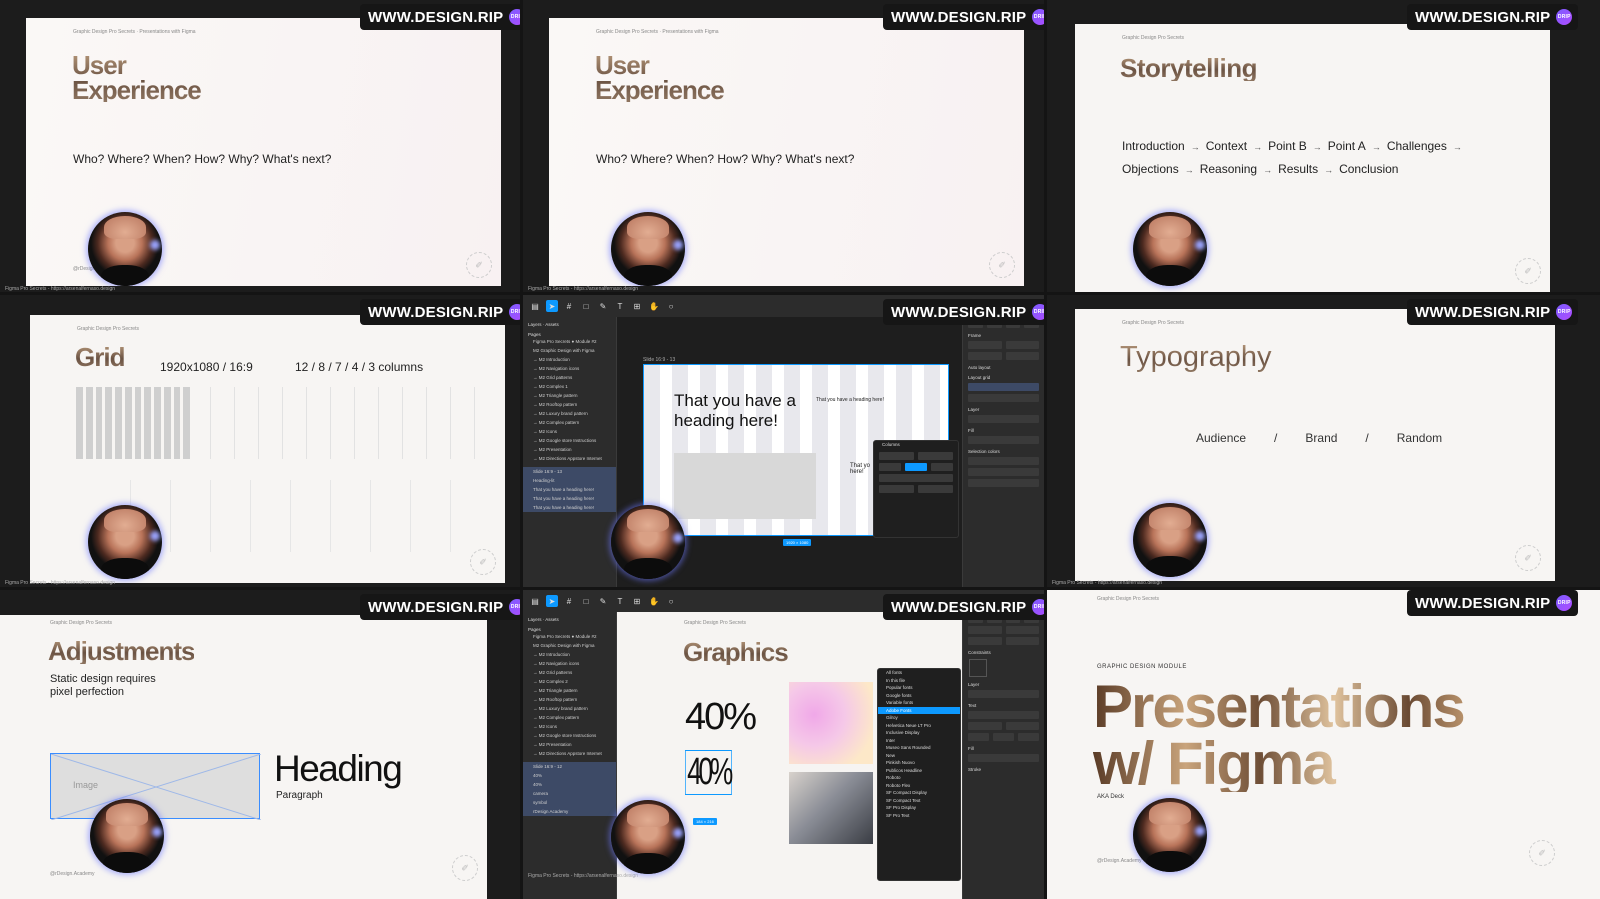 The height and width of the screenshot is (899, 1600). I want to click on layer-item: symbol, so click(569, 802).